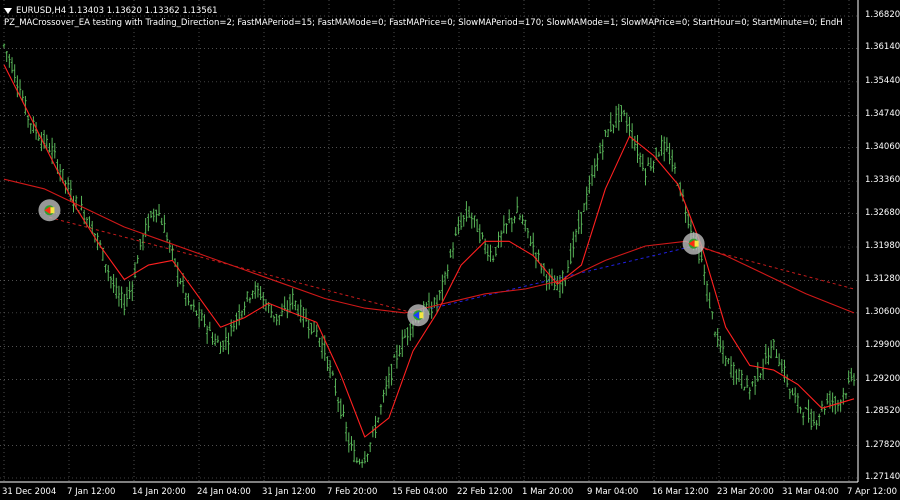 The image size is (900, 500). Describe the element at coordinates (352, 492) in the screenshot. I see `time-tick-label: 7 Feb 20:00` at that location.